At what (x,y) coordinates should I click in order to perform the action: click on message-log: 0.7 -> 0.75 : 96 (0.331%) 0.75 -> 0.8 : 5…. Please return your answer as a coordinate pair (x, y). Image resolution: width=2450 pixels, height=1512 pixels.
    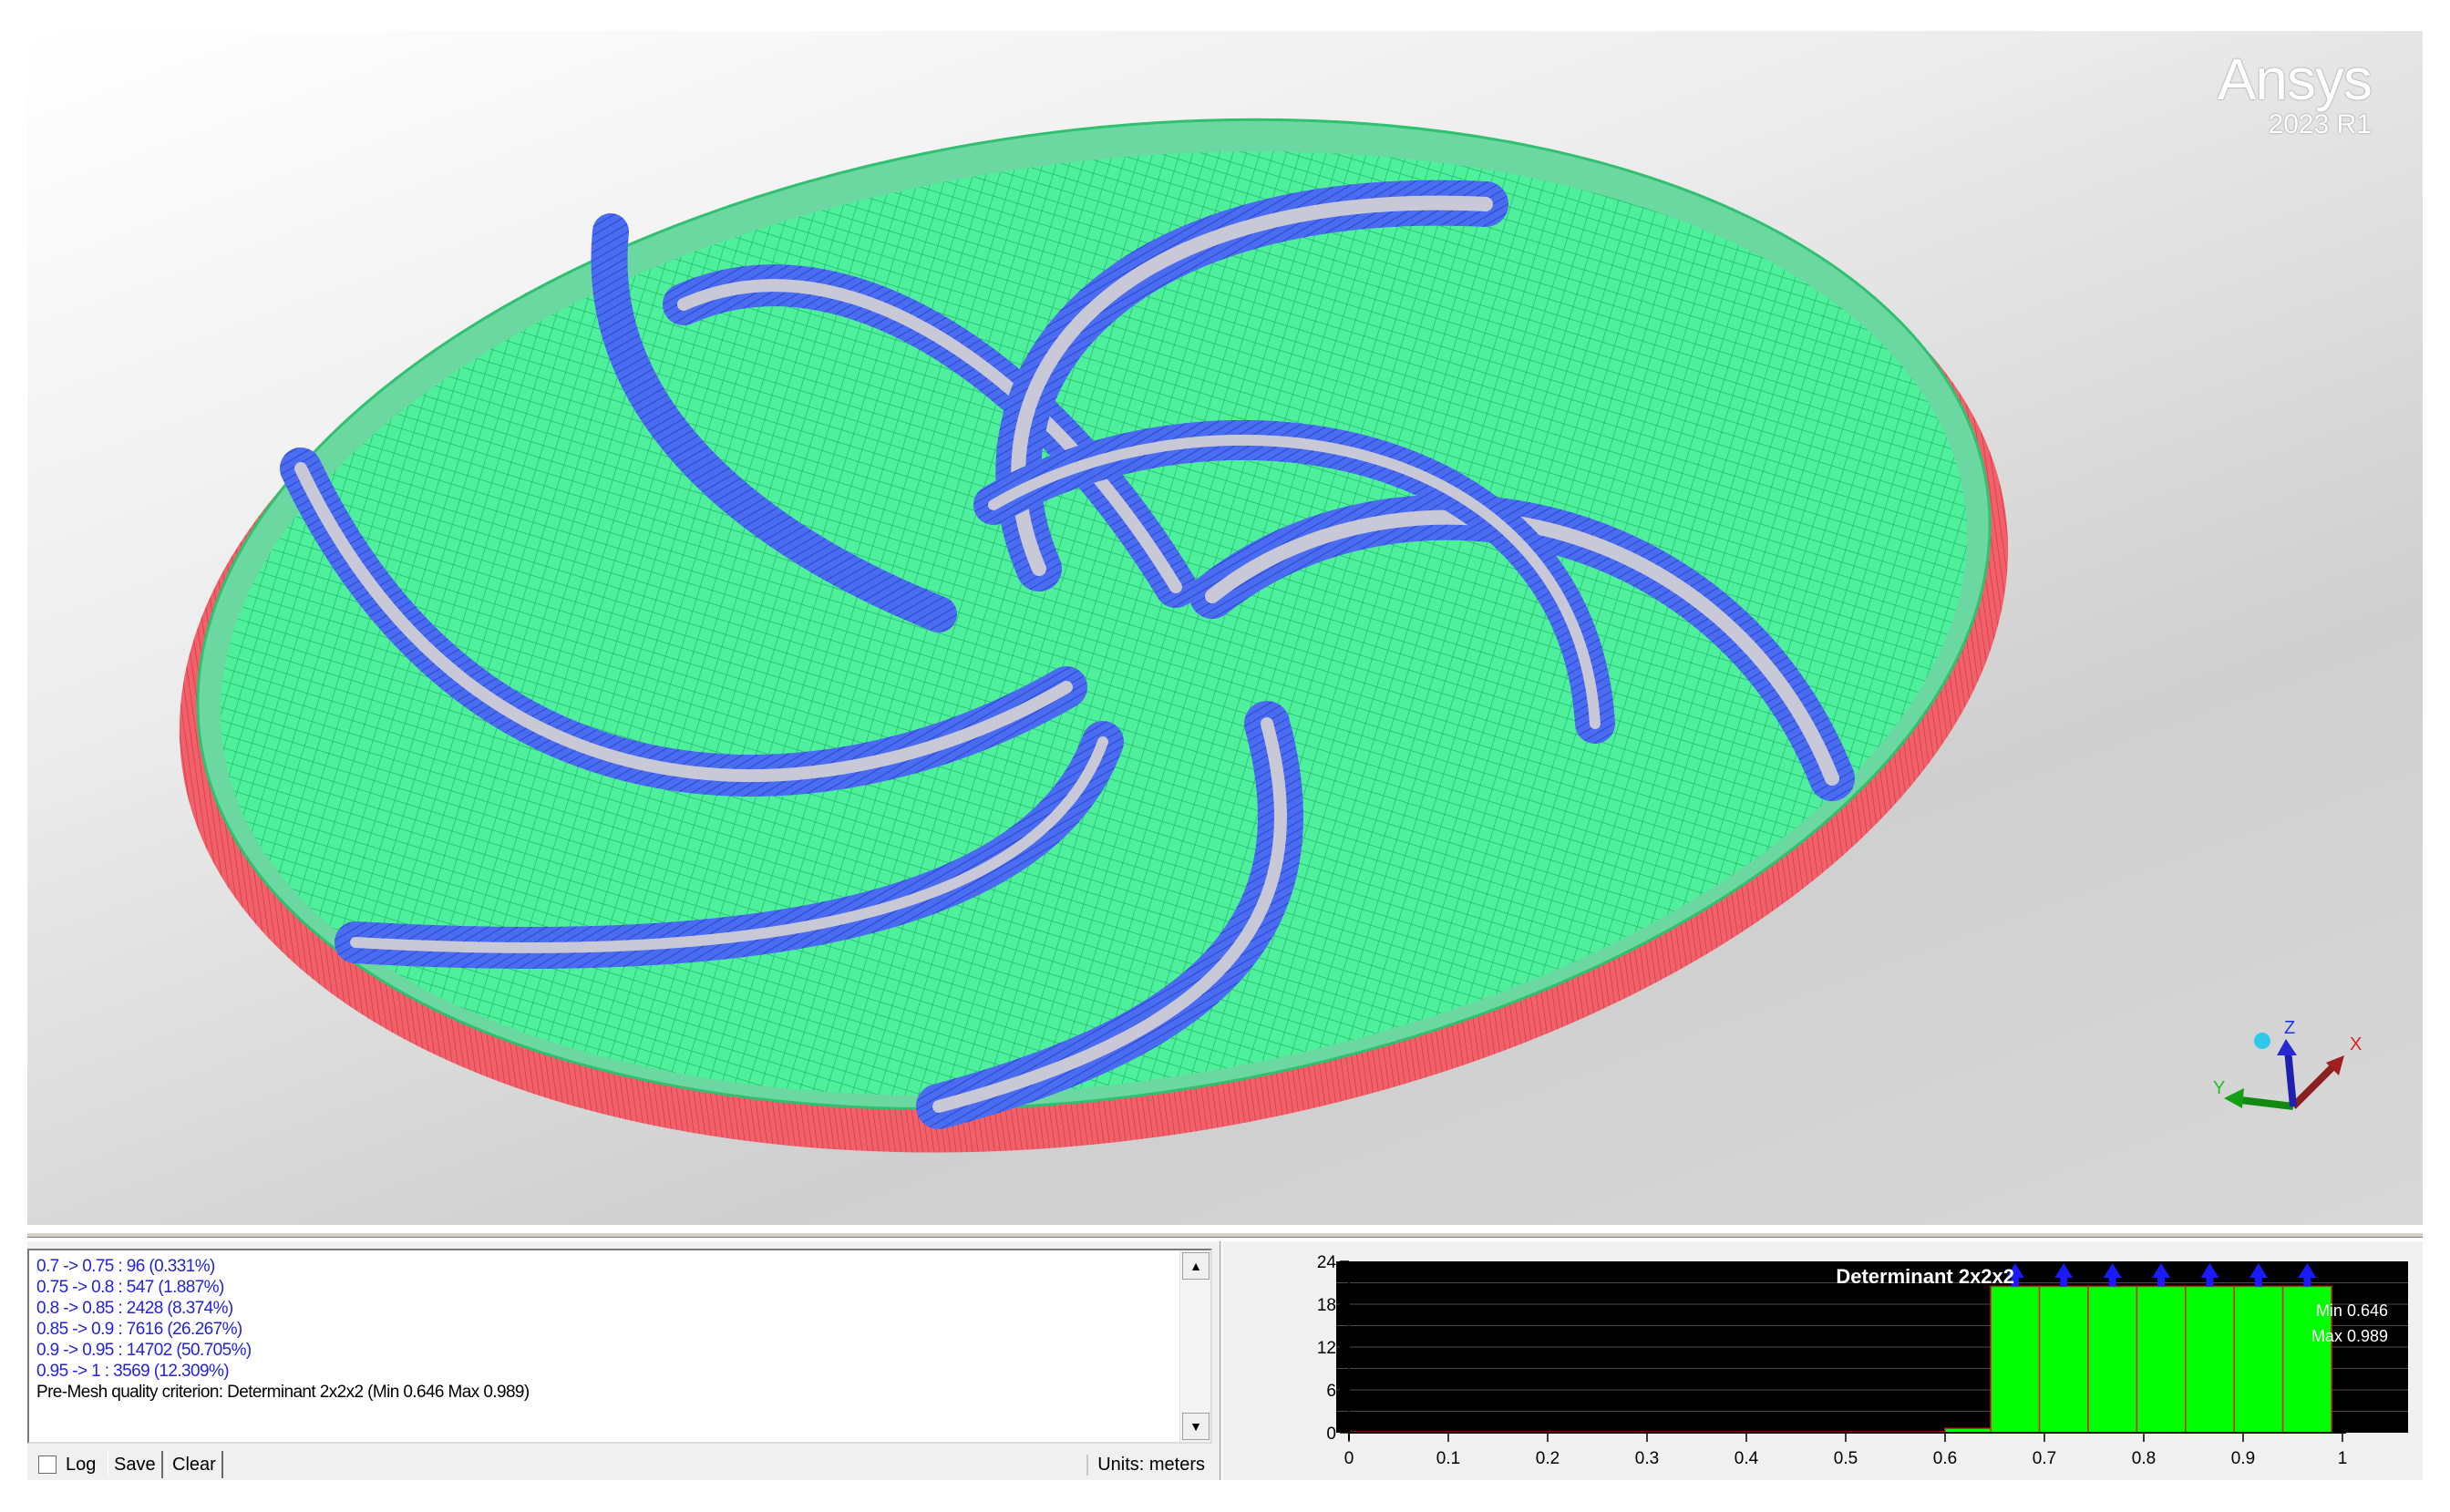
    Looking at the image, I should click on (620, 1347).